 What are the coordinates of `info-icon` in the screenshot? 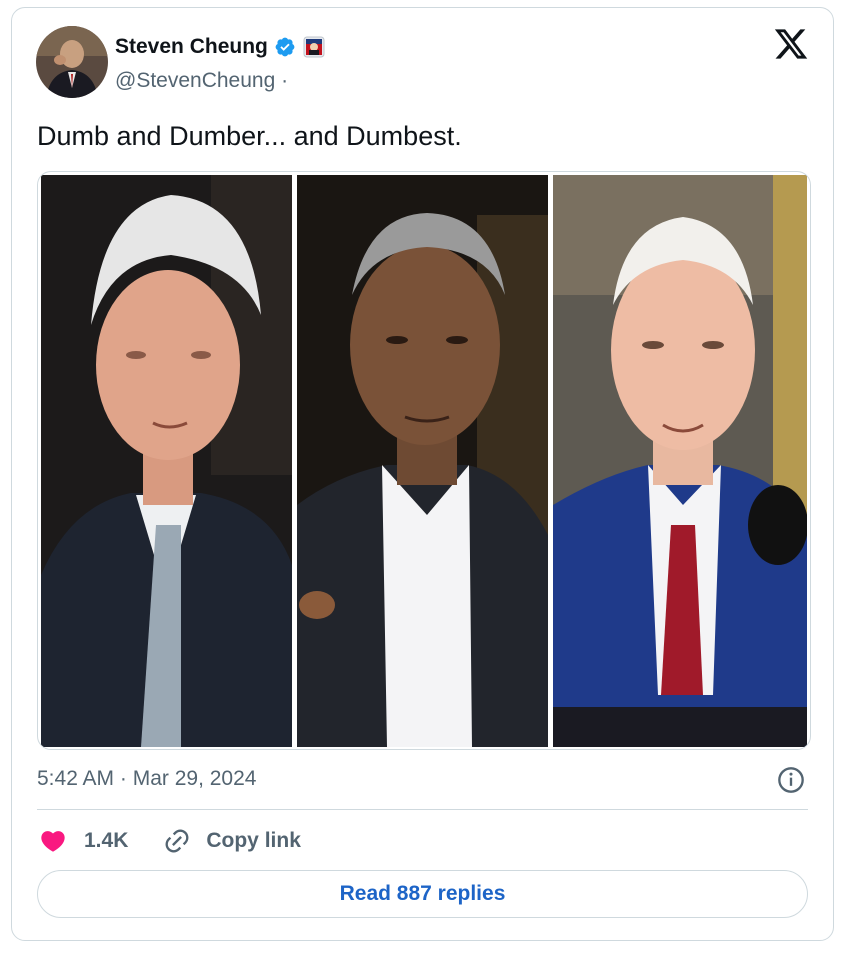 It's located at (791, 780).